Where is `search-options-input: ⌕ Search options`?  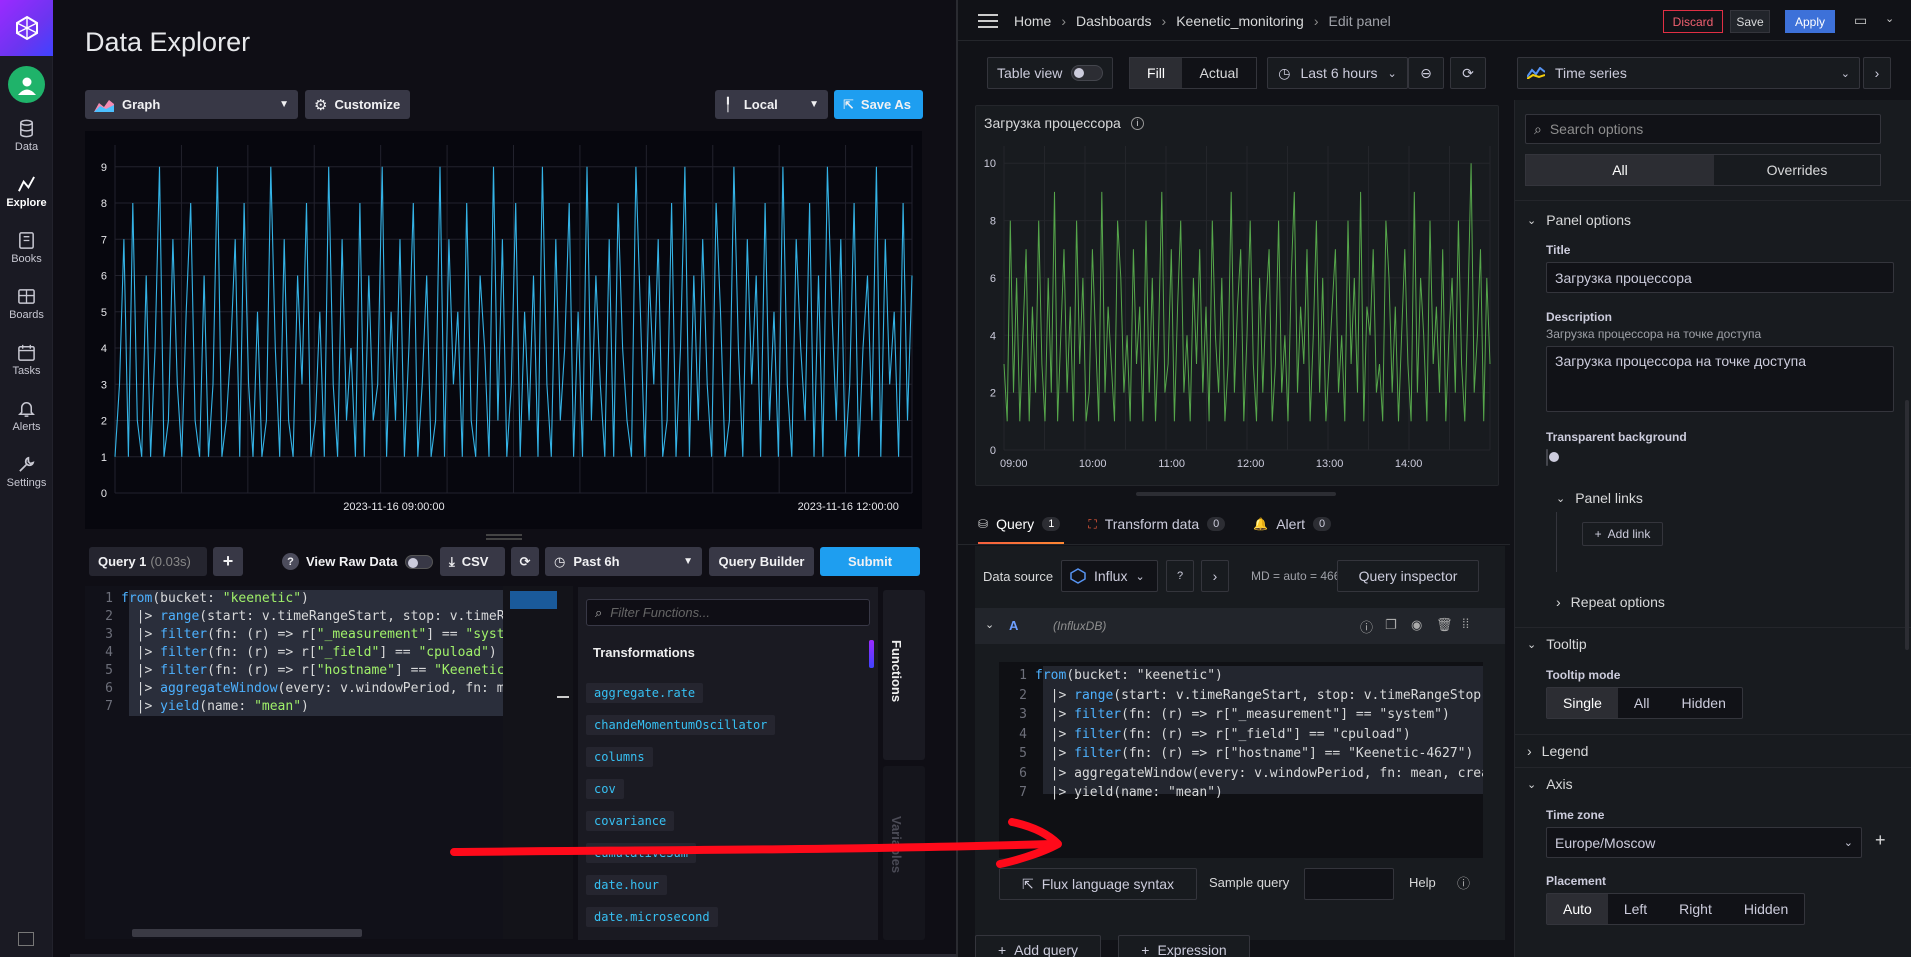
search-options-input: ⌕ Search options is located at coordinates (1703, 129).